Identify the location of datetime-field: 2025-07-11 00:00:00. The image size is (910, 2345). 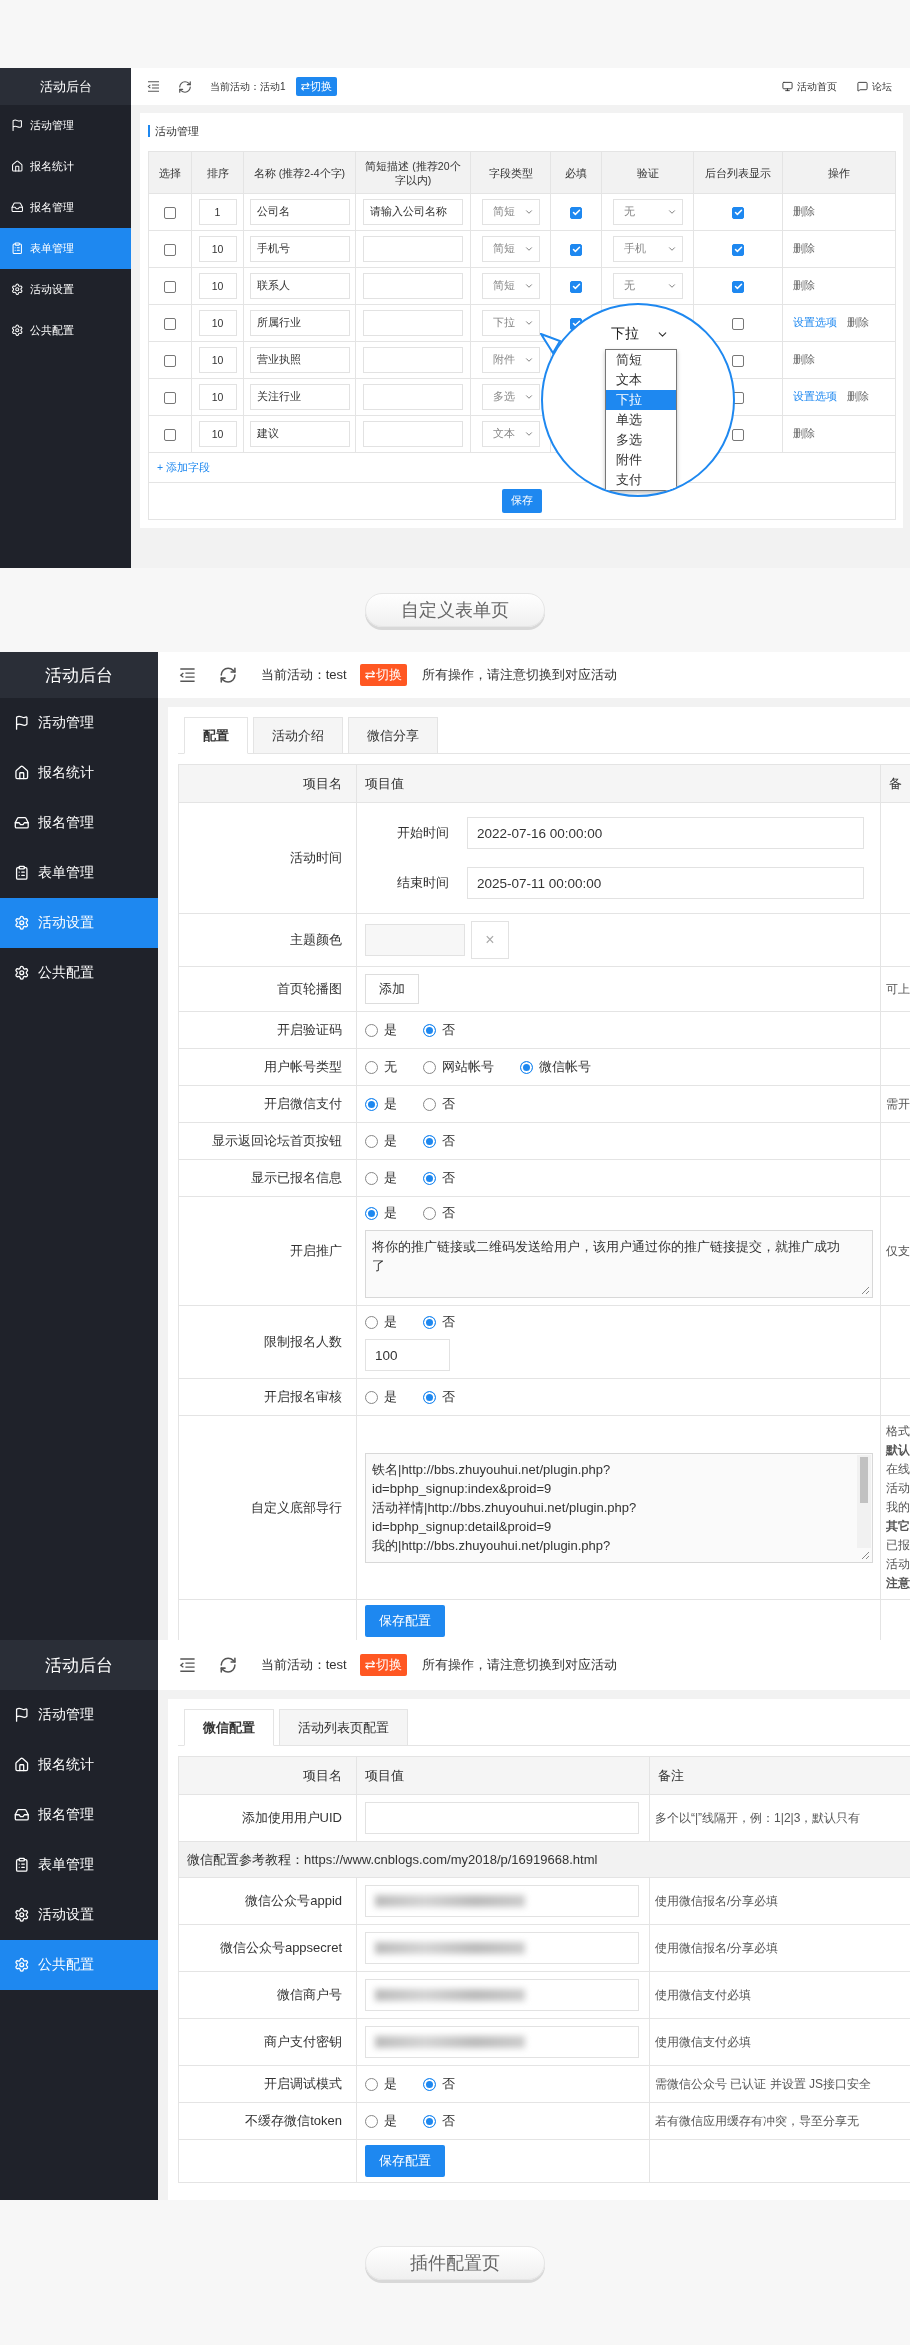
(665, 883).